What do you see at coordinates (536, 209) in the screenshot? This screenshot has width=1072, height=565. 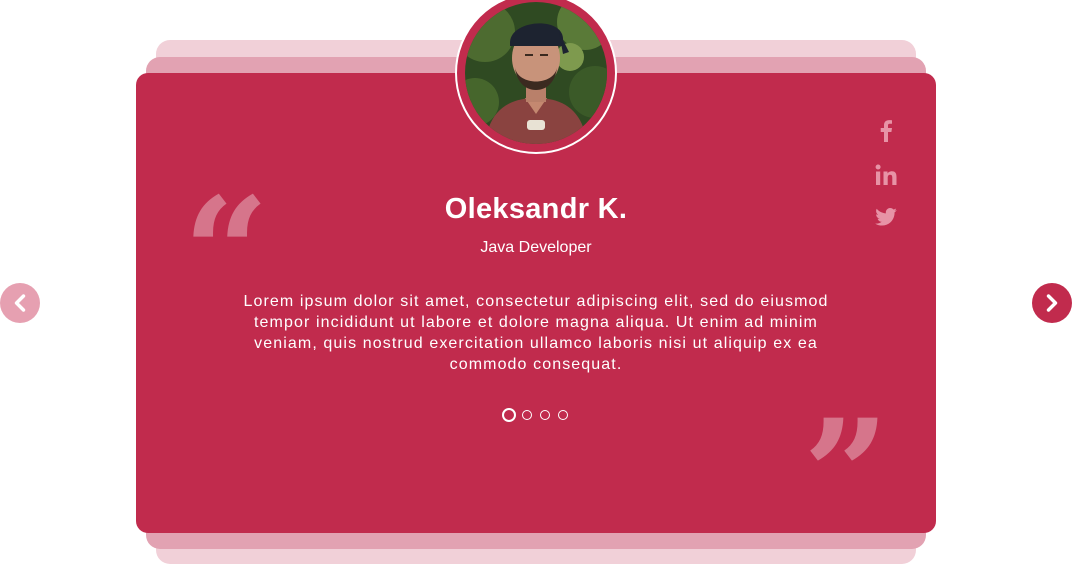 I see `testimonial-name: Oleksandr K.` at bounding box center [536, 209].